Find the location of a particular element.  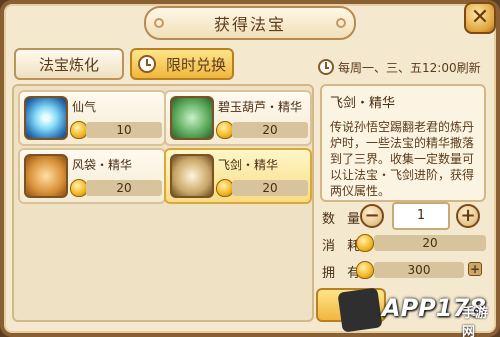

detail-title: 飞剑・精华 is located at coordinates (363, 103).